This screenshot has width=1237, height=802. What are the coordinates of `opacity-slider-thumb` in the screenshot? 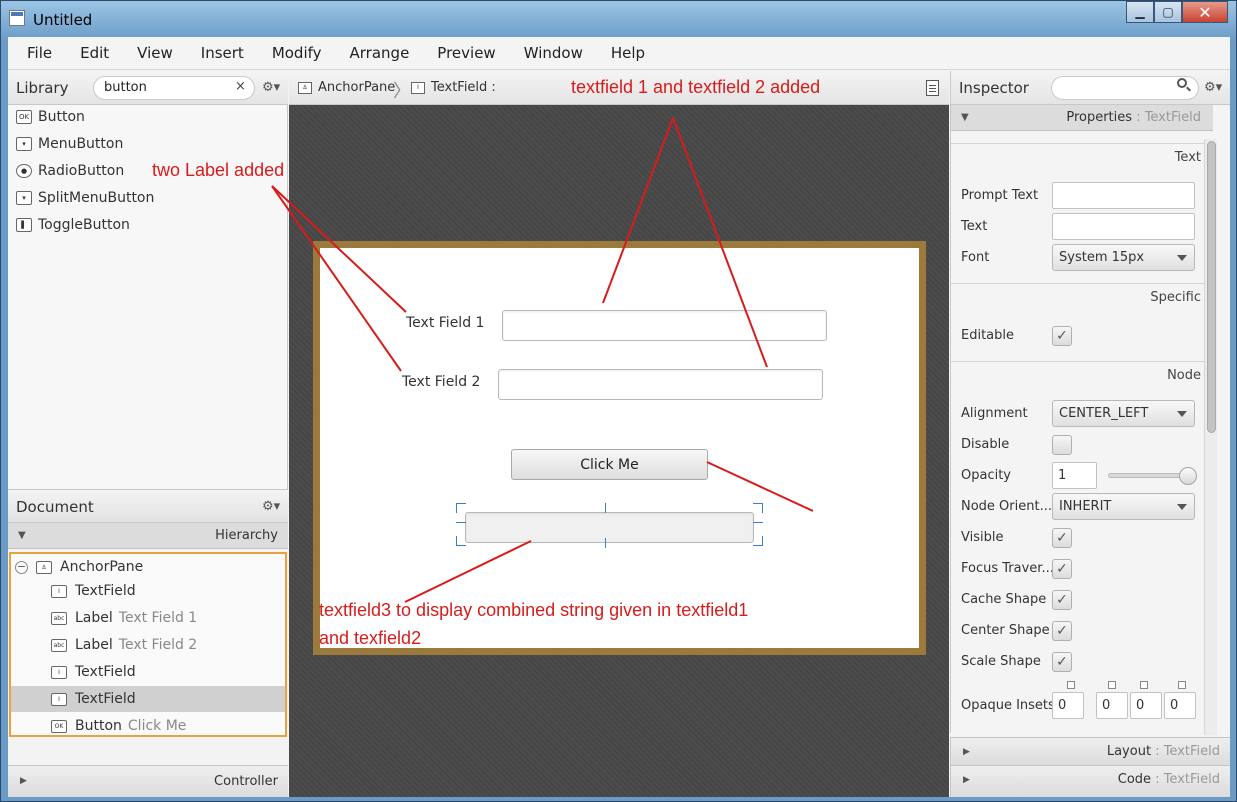 It's located at (1188, 476).